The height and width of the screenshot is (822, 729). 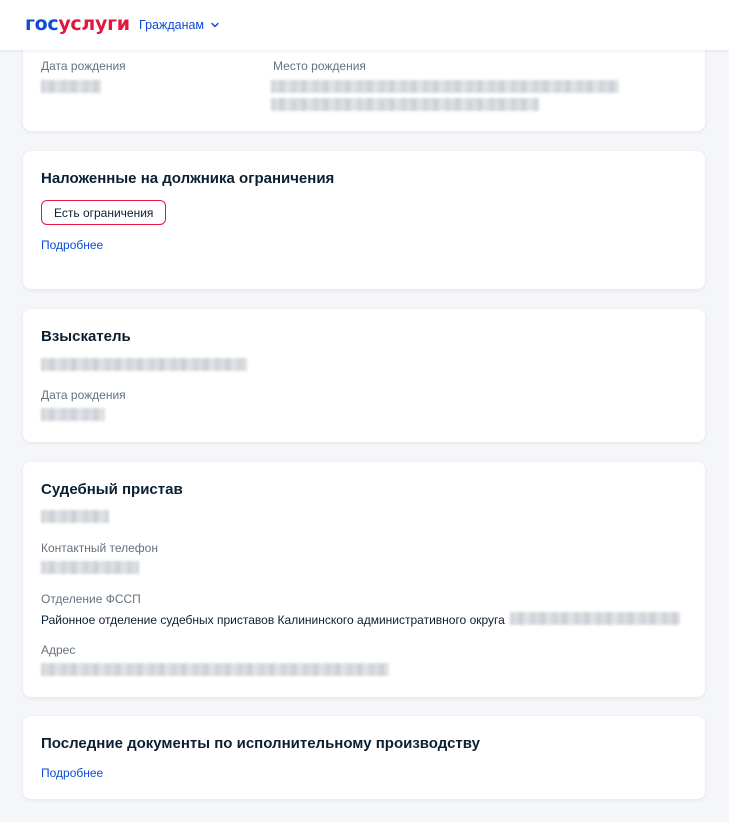 What do you see at coordinates (71, 86) in the screenshot?
I see `debtor-birth-date-value-redacted` at bounding box center [71, 86].